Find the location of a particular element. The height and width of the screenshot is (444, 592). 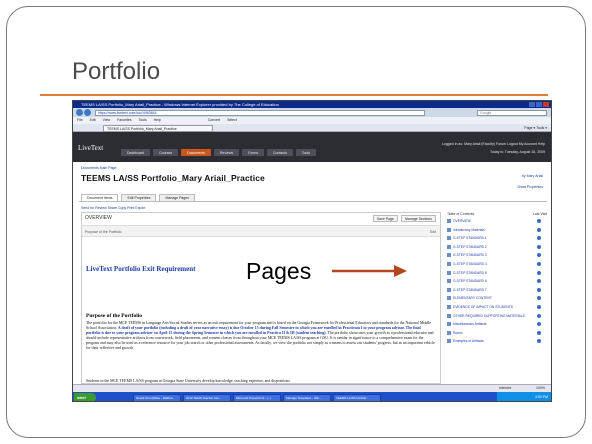

toc-item-label: OTHER REQUIRED SUPPORTING MATERIALS is located at coordinates (489, 315).